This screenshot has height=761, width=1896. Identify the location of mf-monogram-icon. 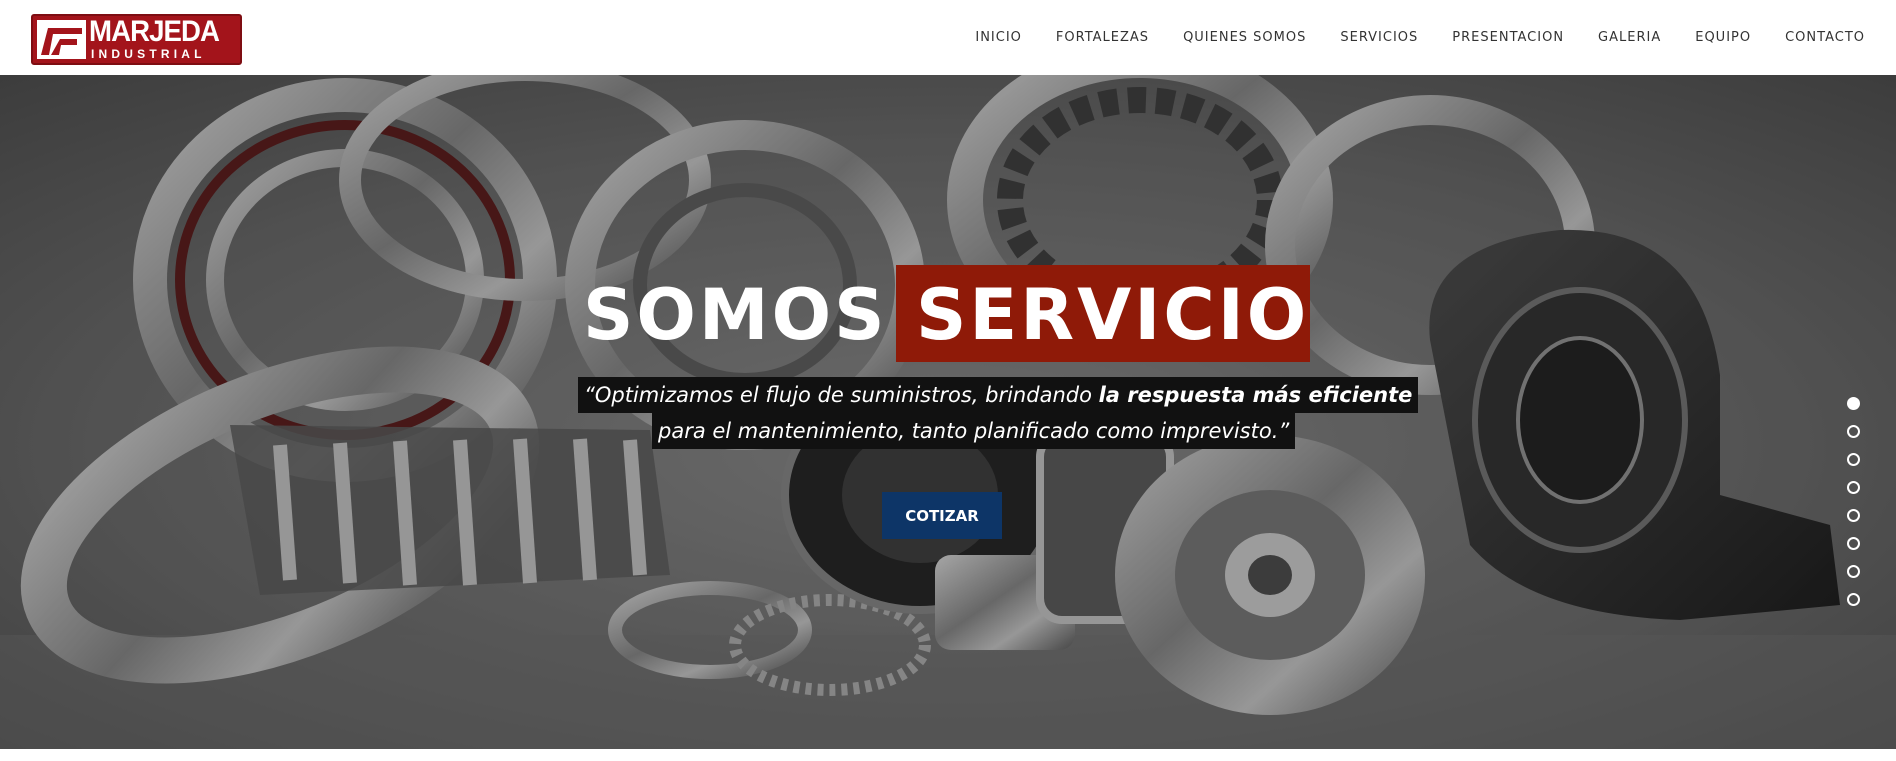
(61, 39).